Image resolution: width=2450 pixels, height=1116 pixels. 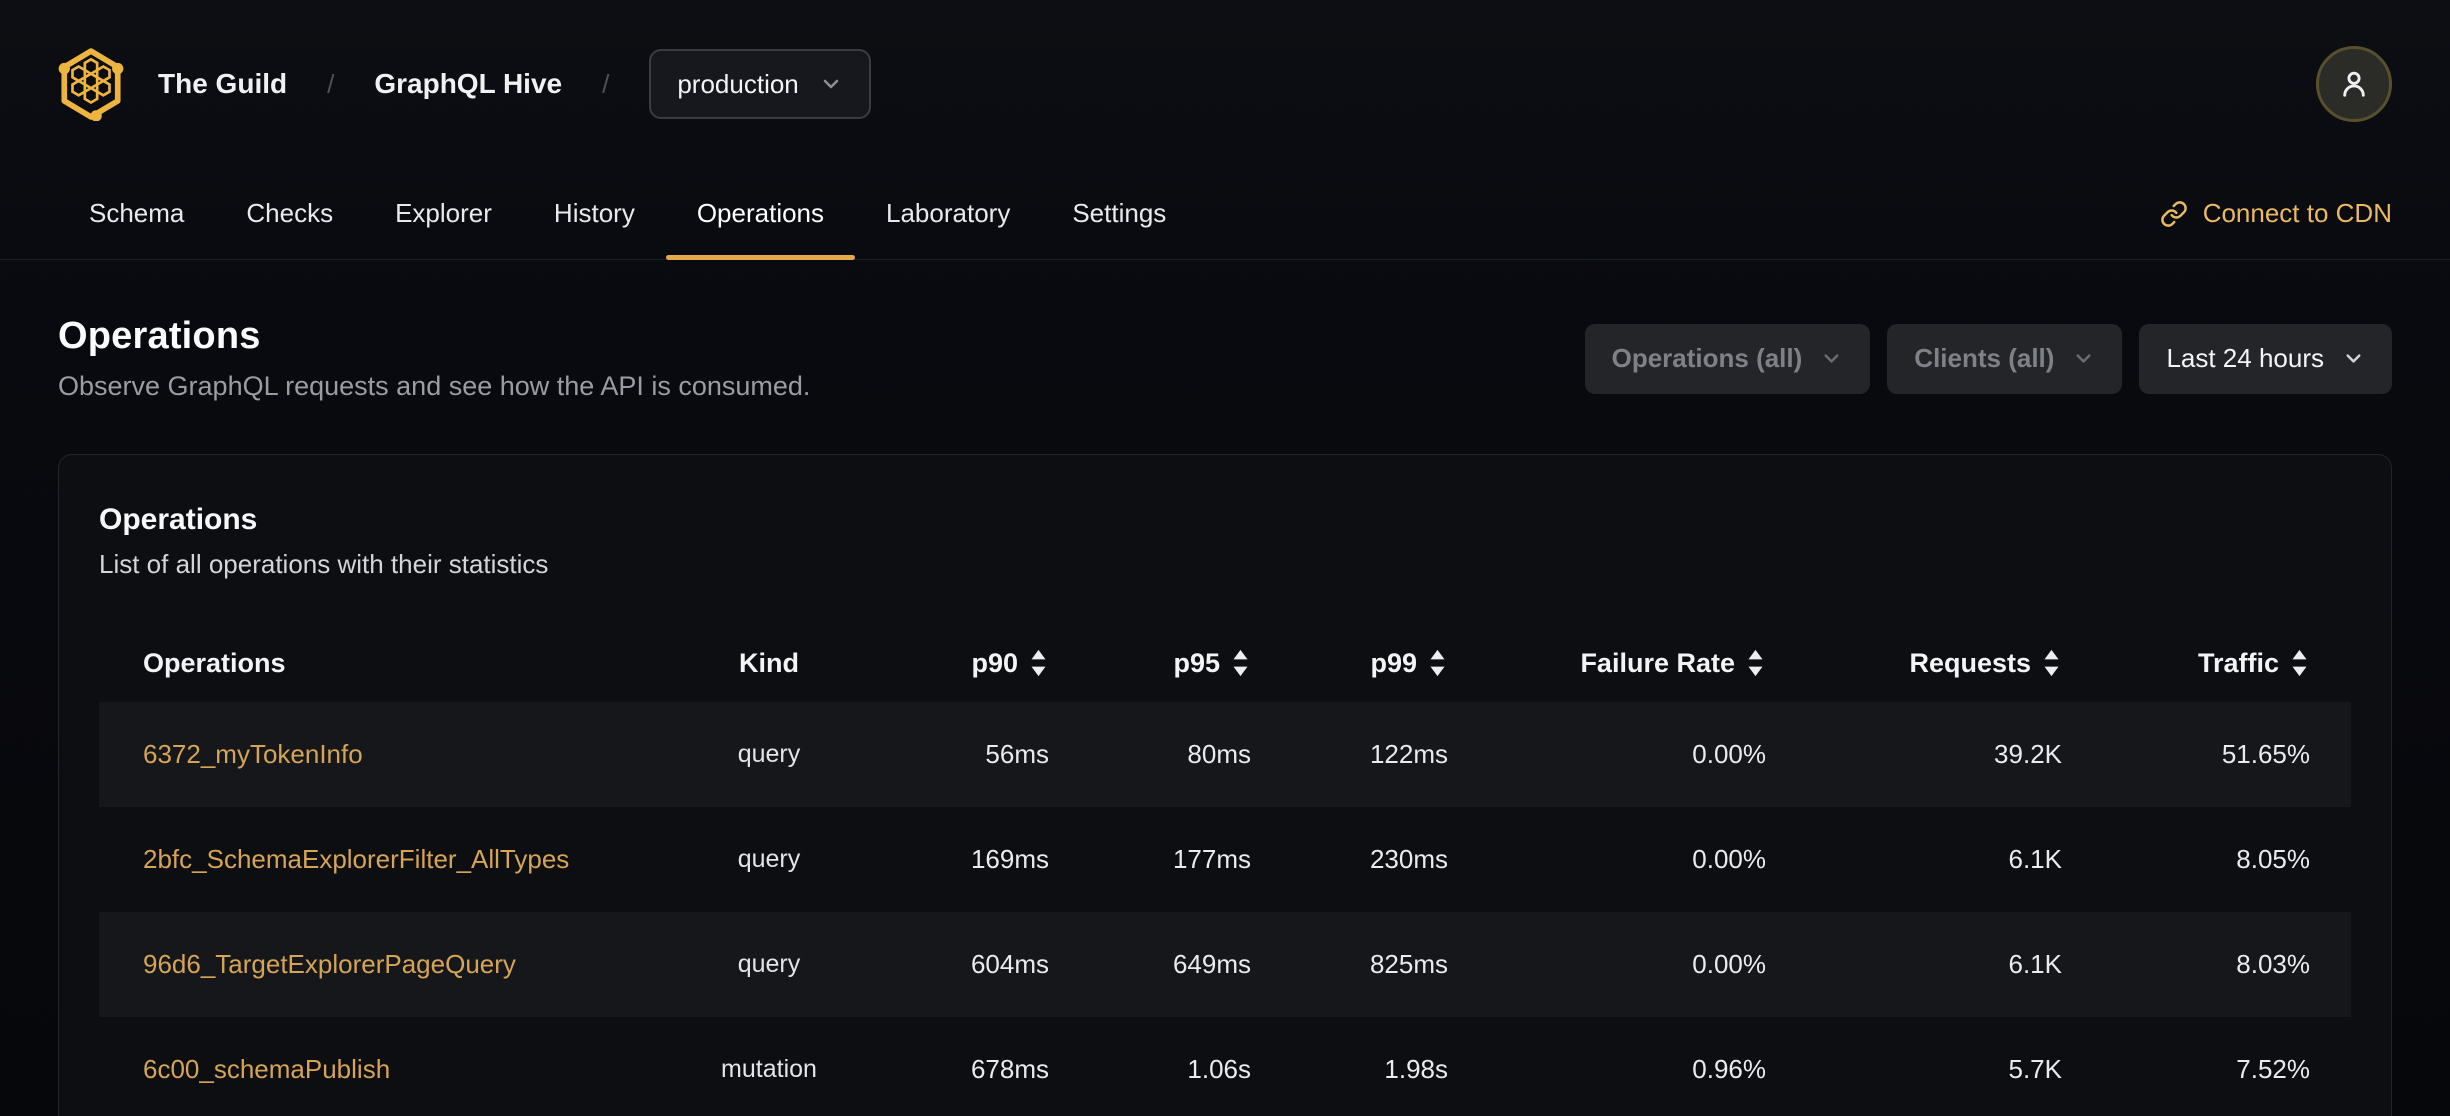 I want to click on kind-cell: mutation, so click(x=769, y=1069).